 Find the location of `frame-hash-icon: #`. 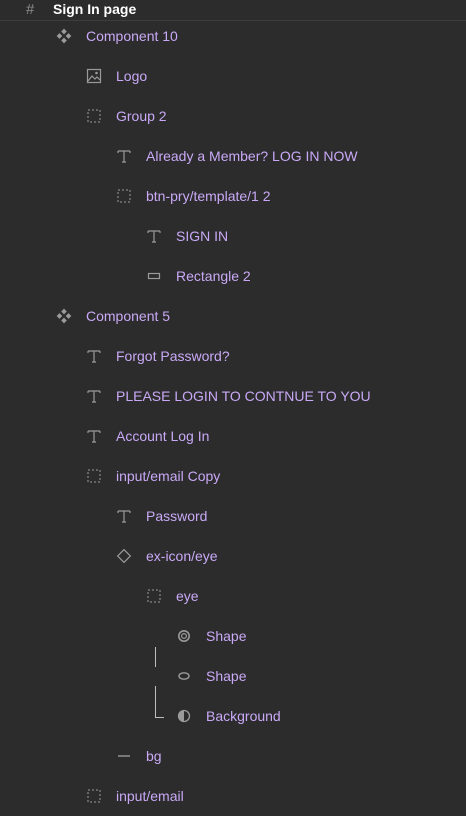

frame-hash-icon: # is located at coordinates (30, 9).